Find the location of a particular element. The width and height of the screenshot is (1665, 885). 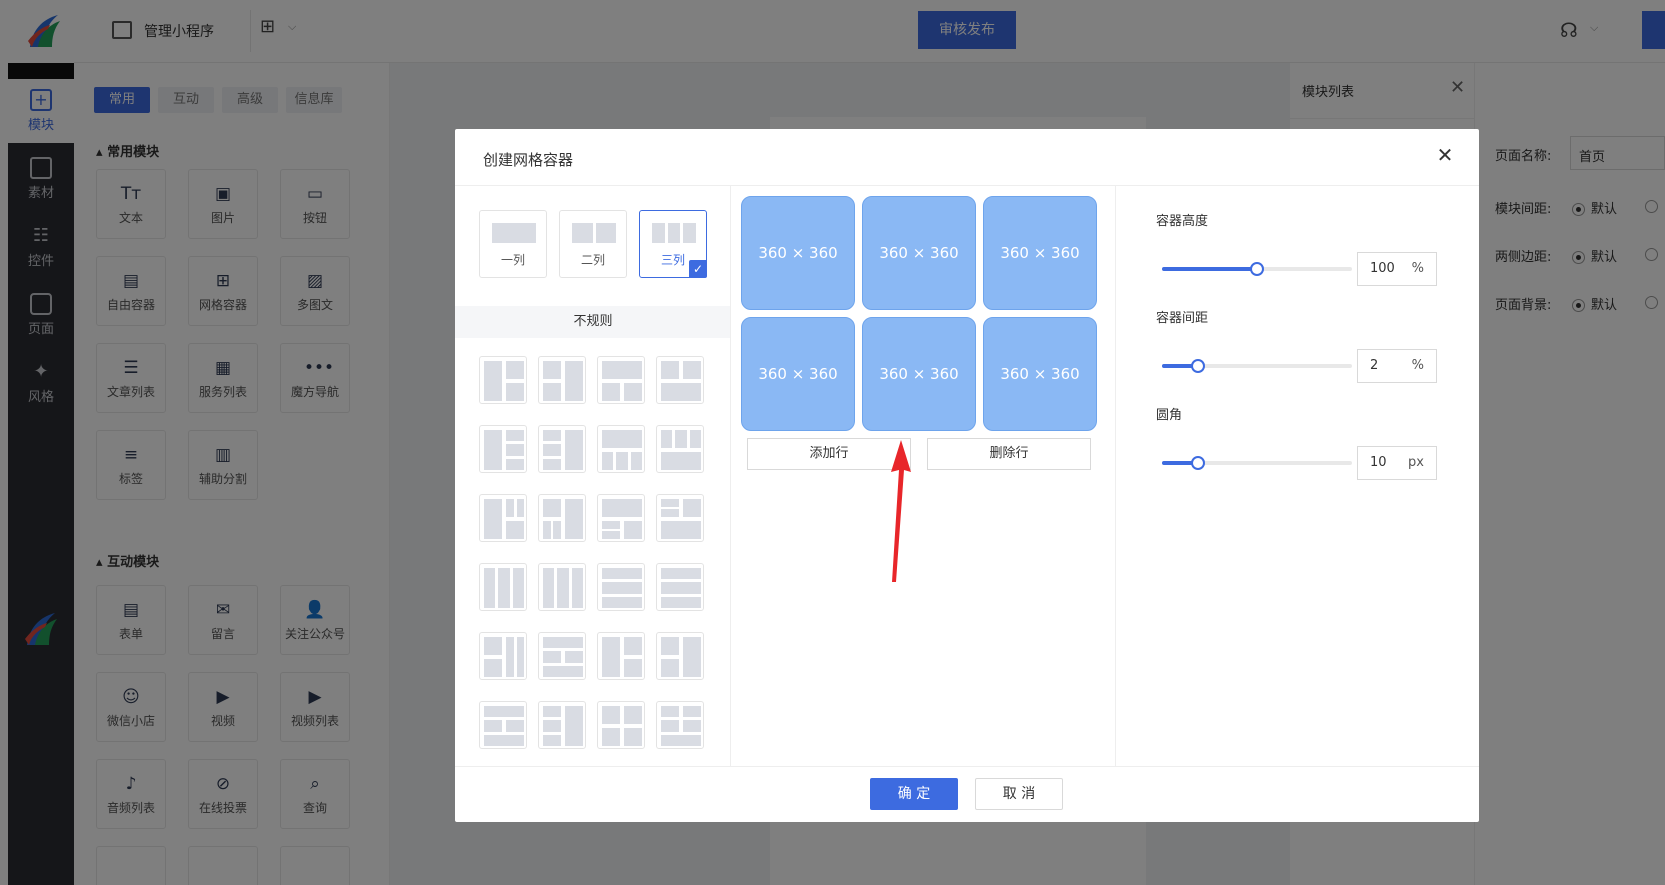

container-height-slider is located at coordinates (1257, 269).